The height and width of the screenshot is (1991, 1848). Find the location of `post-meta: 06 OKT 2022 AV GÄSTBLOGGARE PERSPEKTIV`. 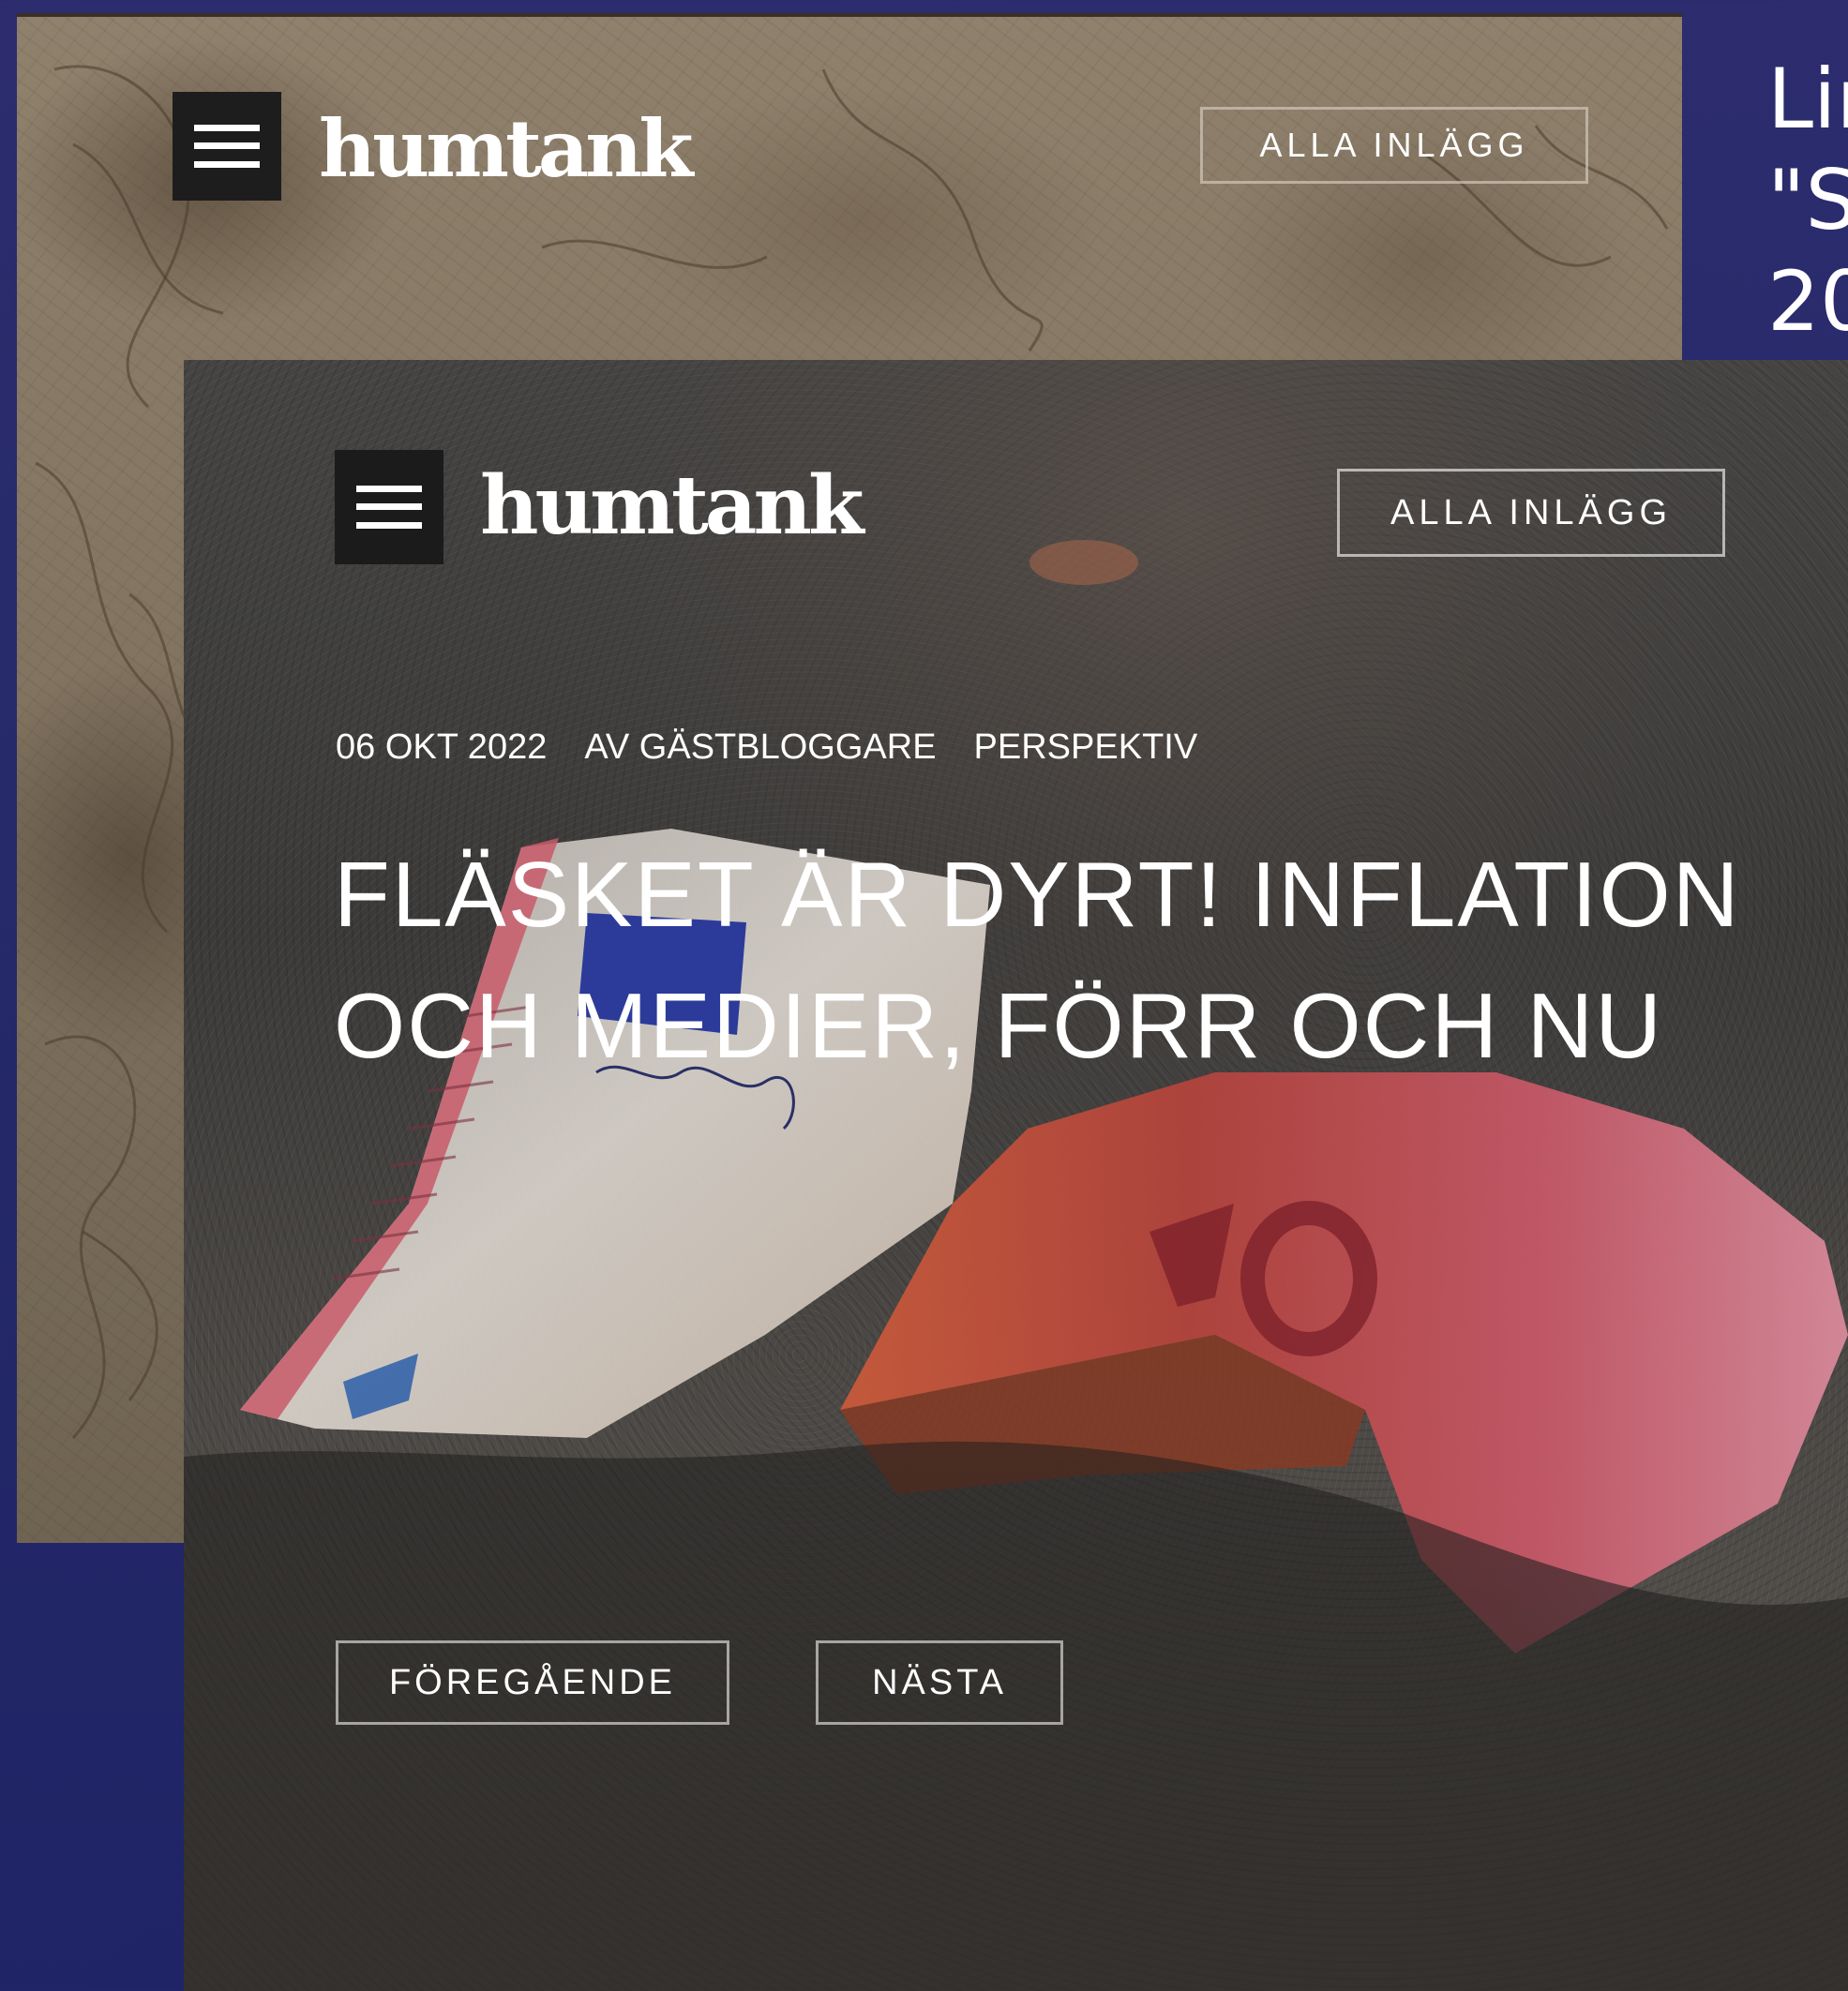

post-meta: 06 OKT 2022 AV GÄSTBLOGGARE PERSPEKTIV is located at coordinates (785, 747).